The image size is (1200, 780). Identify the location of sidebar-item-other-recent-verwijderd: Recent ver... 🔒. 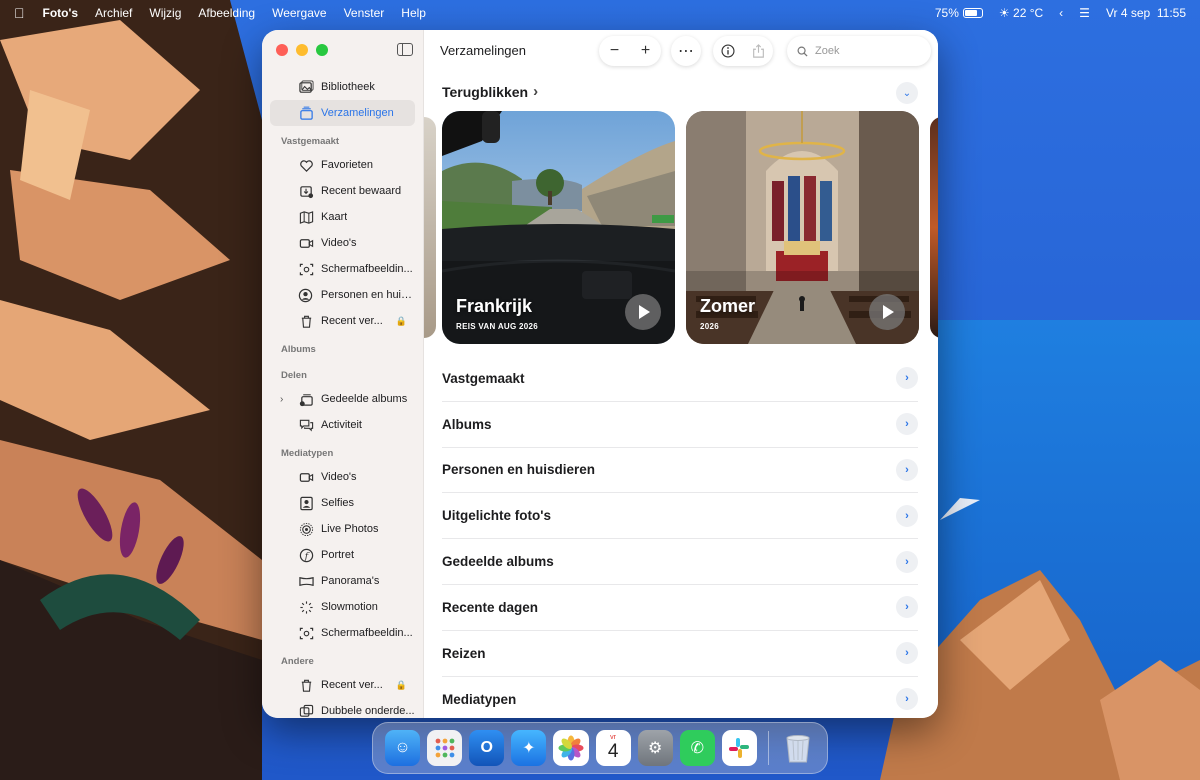
(342, 685).